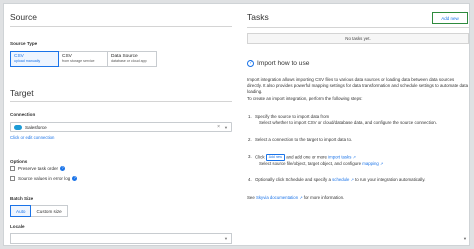  I want to click on salesforce-icon, so click(18, 127).